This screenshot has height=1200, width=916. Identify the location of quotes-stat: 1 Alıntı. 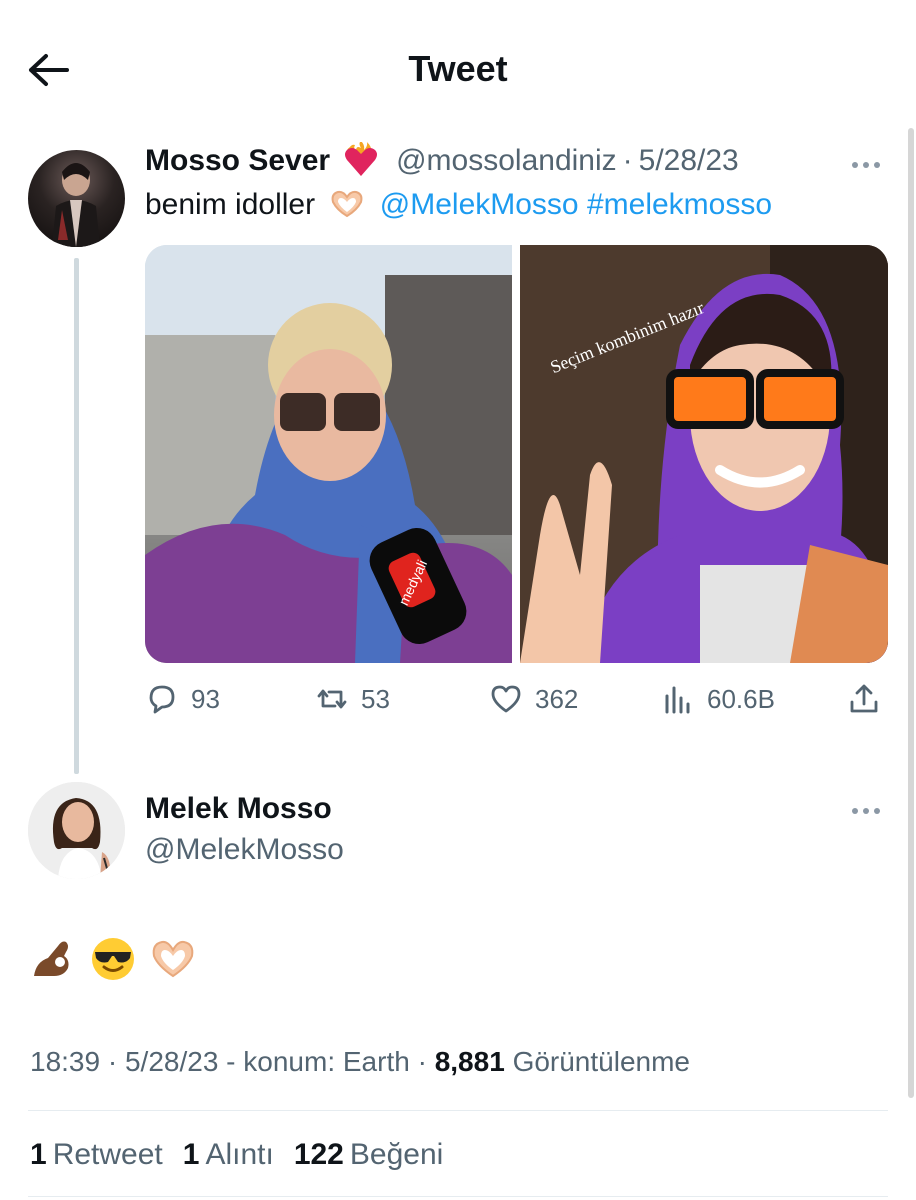
(228, 1155).